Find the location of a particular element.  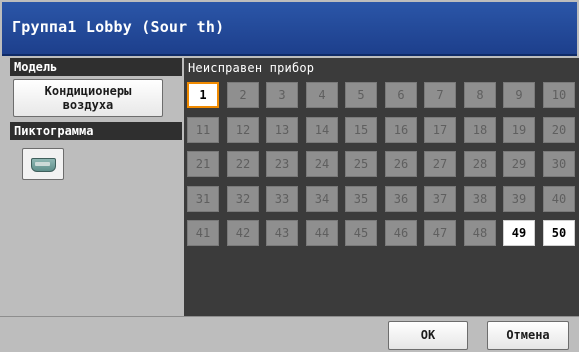

device-cell-28: 28 is located at coordinates (480, 164).